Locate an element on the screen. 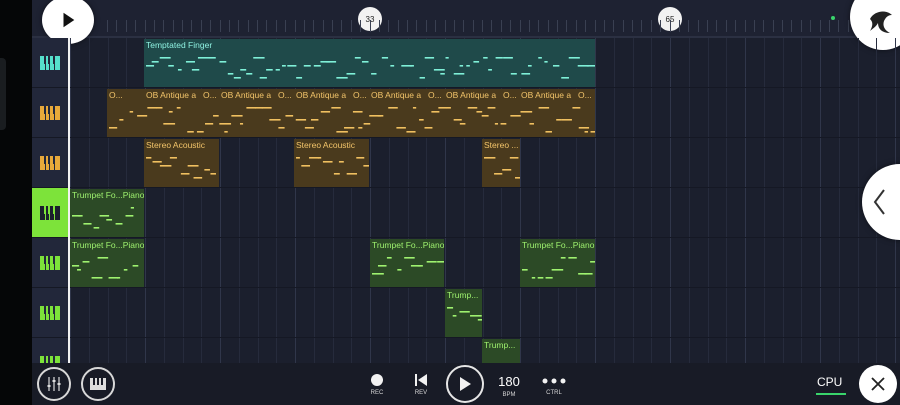 This screenshot has height=405, width=900. transport-play-button is located at coordinates (465, 384).